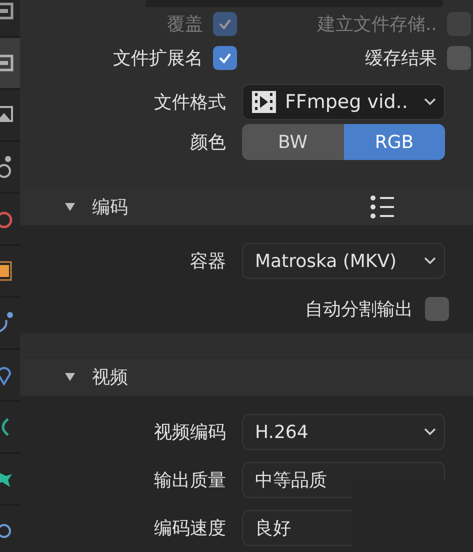 The height and width of the screenshot is (552, 473). I want to click on particles-icon, so click(7, 323).